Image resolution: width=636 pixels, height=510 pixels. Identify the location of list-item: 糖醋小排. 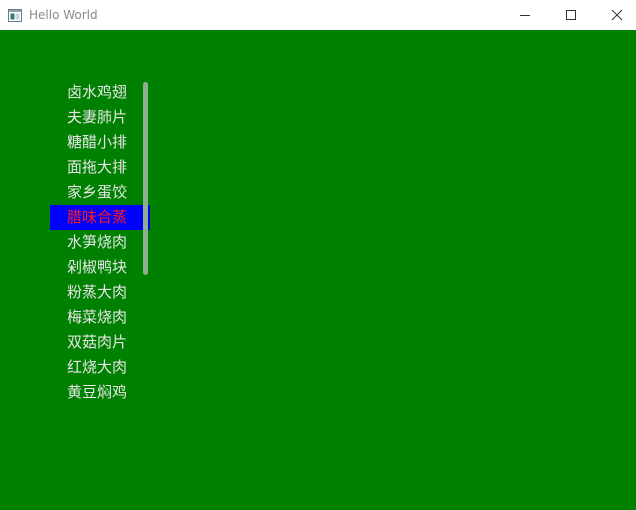
(100, 142).